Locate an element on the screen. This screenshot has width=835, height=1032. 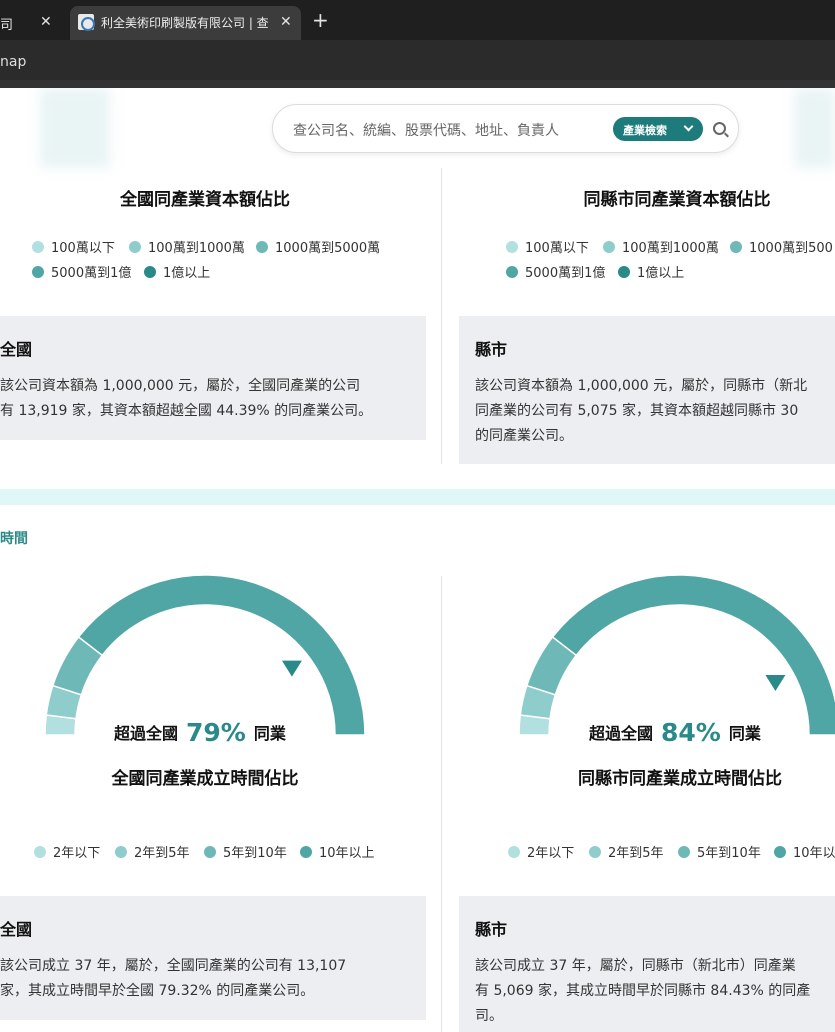
industry-search-button: 產業檢索 is located at coordinates (658, 129).